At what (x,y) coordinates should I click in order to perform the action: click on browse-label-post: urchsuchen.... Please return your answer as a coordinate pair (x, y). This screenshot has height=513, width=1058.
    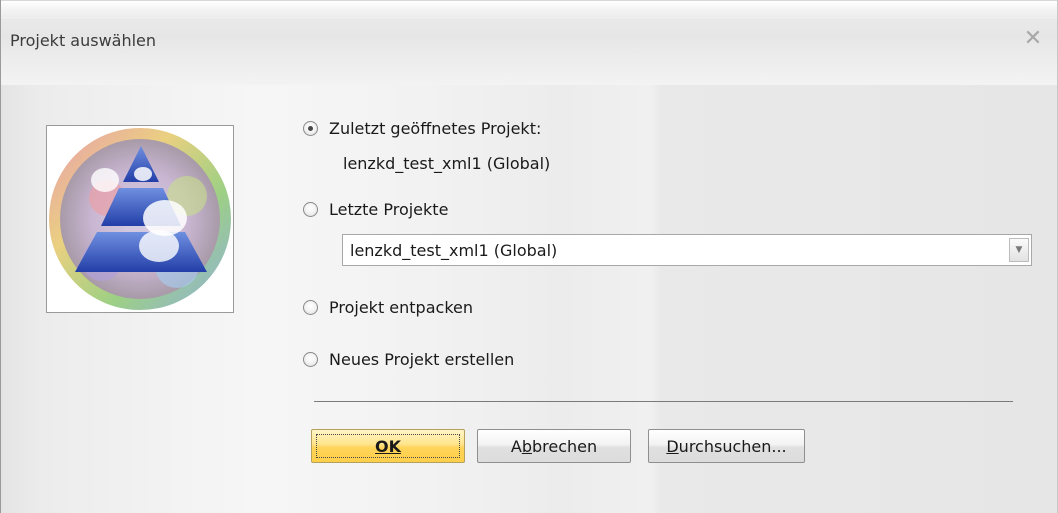
    Looking at the image, I should click on (732, 446).